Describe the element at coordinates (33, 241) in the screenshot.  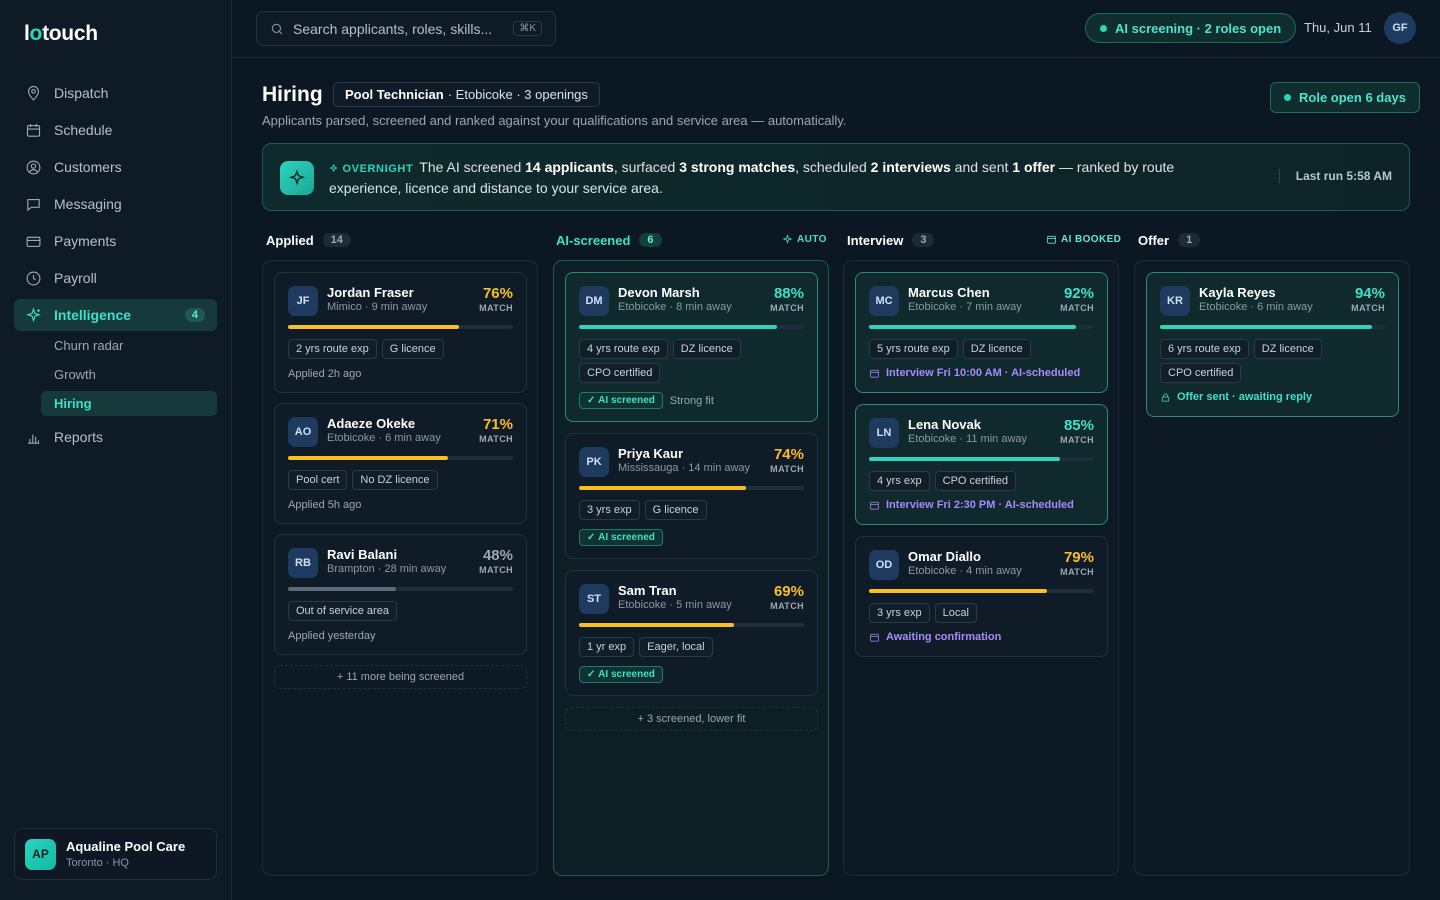
I see `card-icon` at that location.